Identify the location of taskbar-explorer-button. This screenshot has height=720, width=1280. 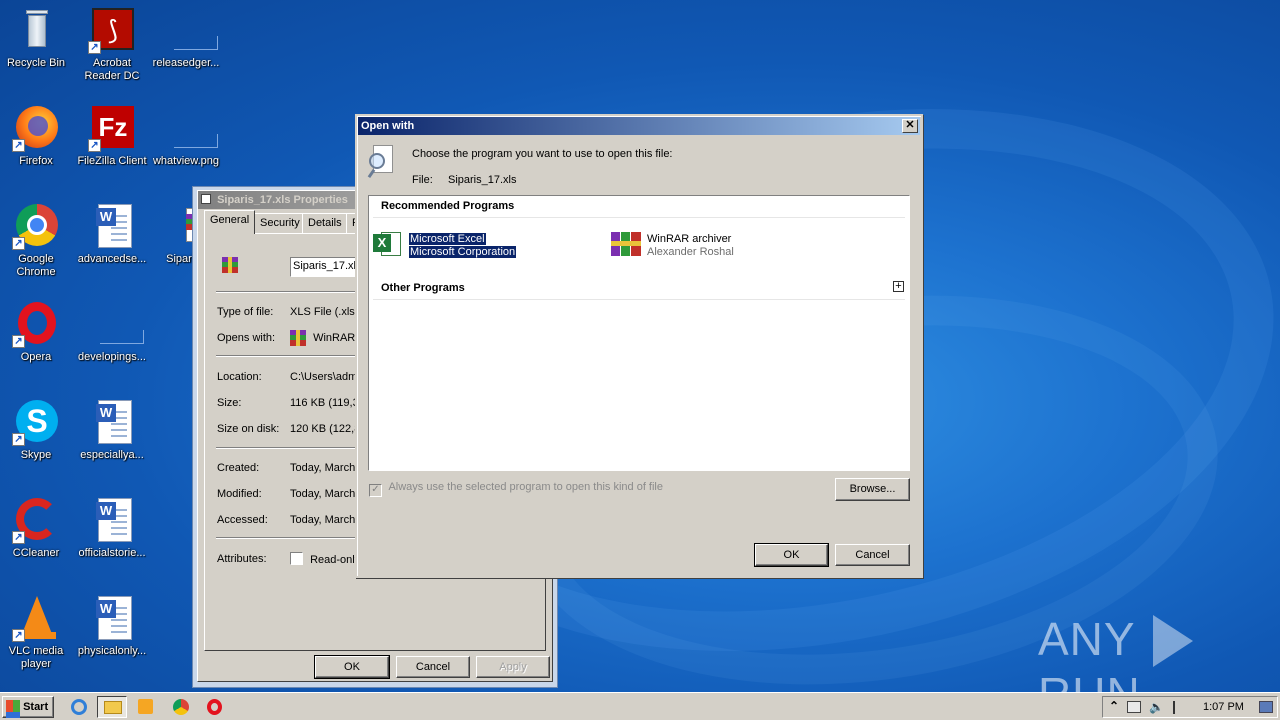
(112, 707).